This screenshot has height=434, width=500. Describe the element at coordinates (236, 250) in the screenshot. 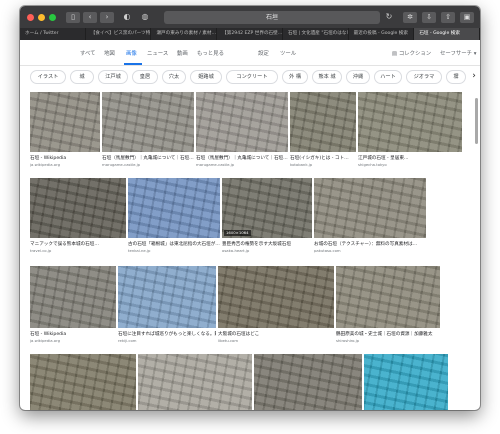

I see `result-source: osaka-heart.jp` at that location.